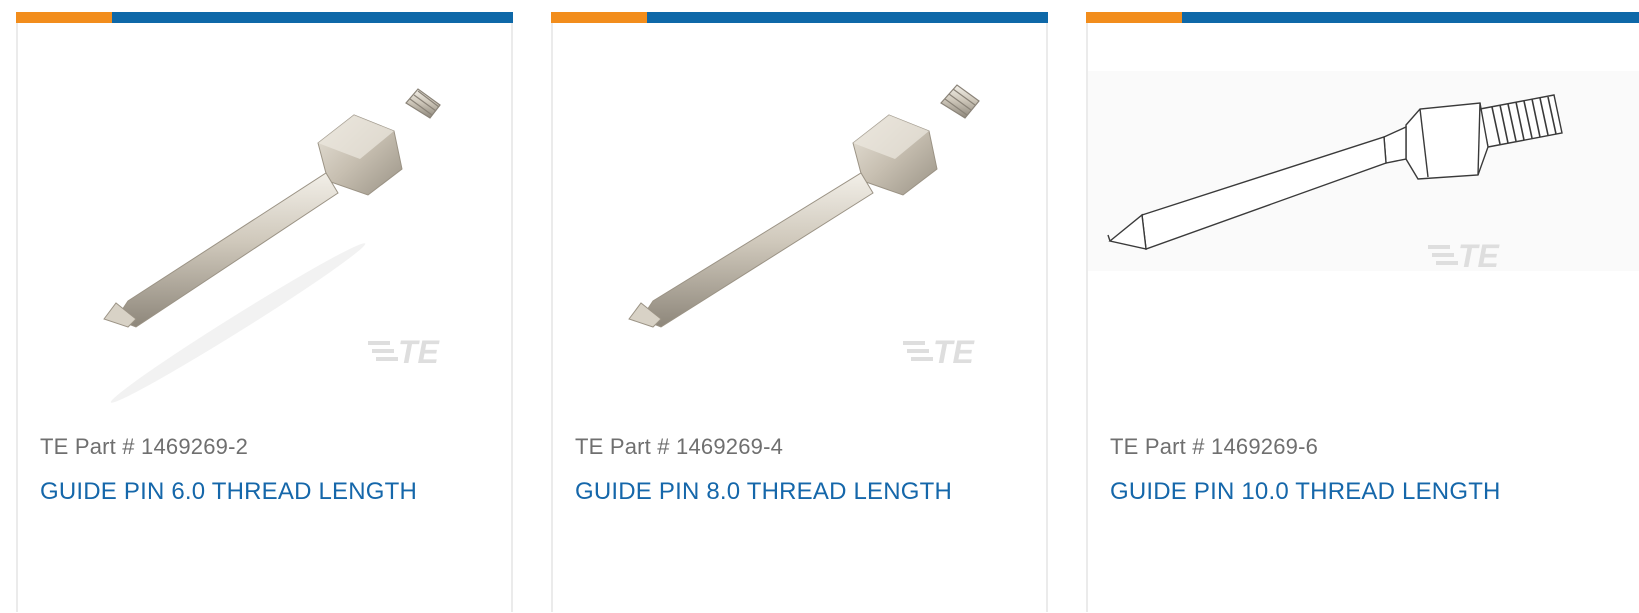  What do you see at coordinates (1305, 492) in the screenshot?
I see `product-title-link: GUIDE PIN 10.0 THREAD LENGTH` at bounding box center [1305, 492].